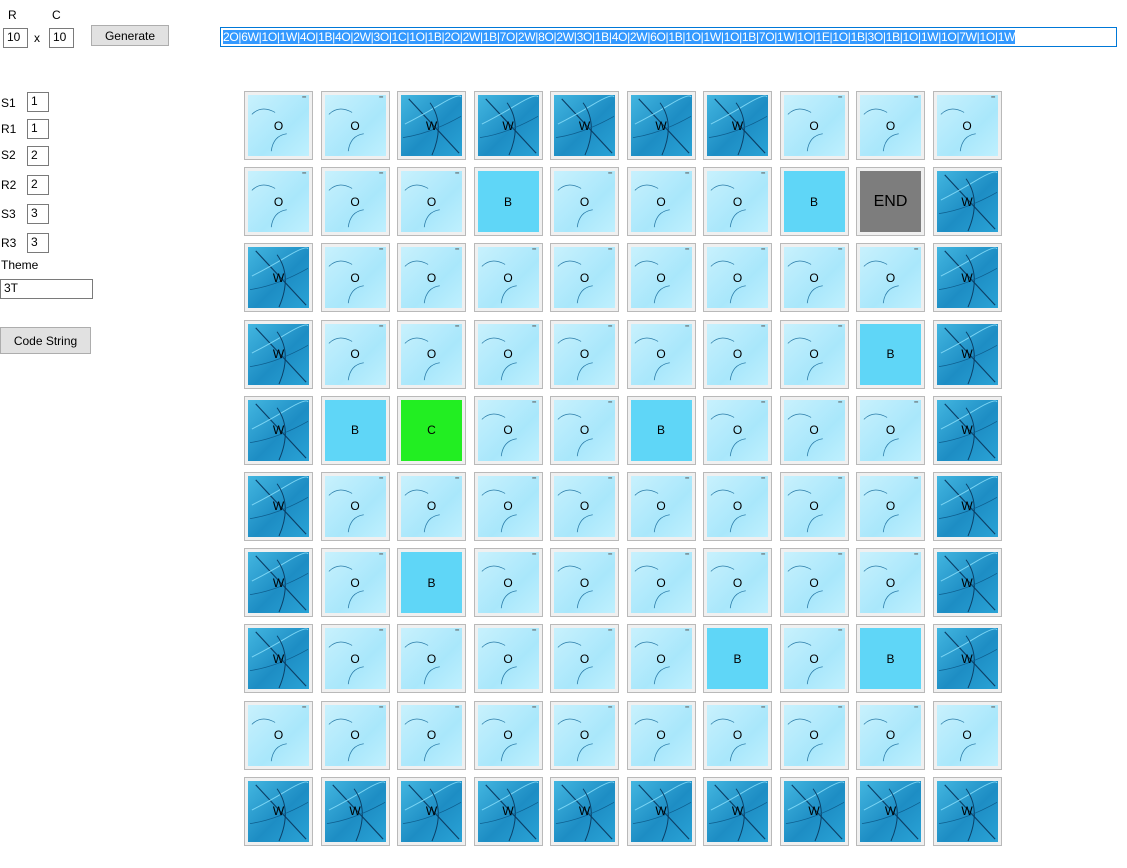  Describe the element at coordinates (38, 156) in the screenshot. I see `s2-input: 2` at that location.